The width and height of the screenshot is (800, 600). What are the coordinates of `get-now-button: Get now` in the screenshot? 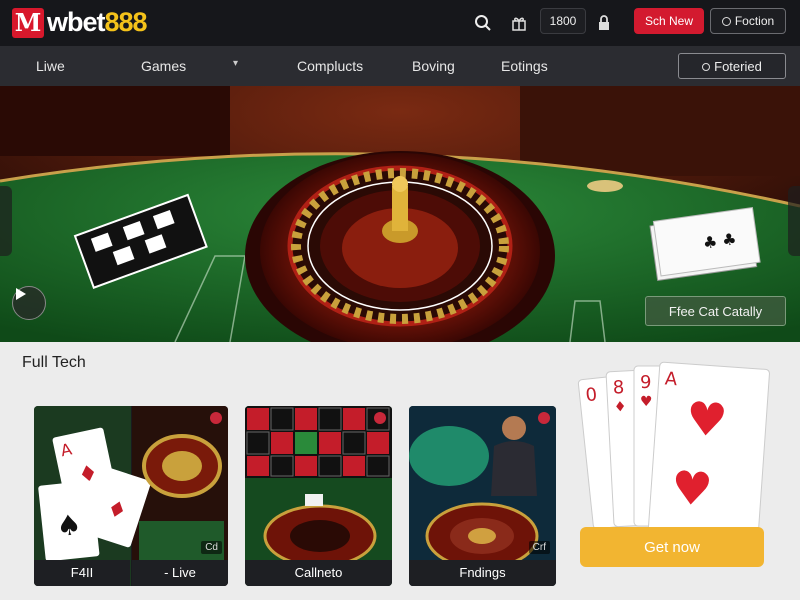 It's located at (672, 547).